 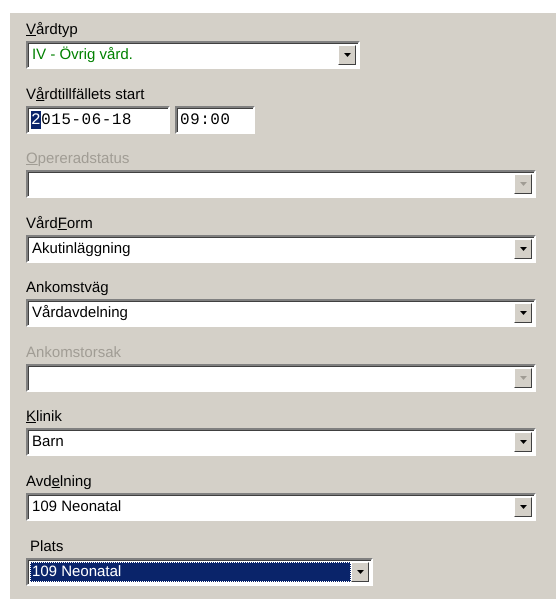 What do you see at coordinates (85, 95) in the screenshot?
I see `field-label: Vårdtillfällets start` at bounding box center [85, 95].